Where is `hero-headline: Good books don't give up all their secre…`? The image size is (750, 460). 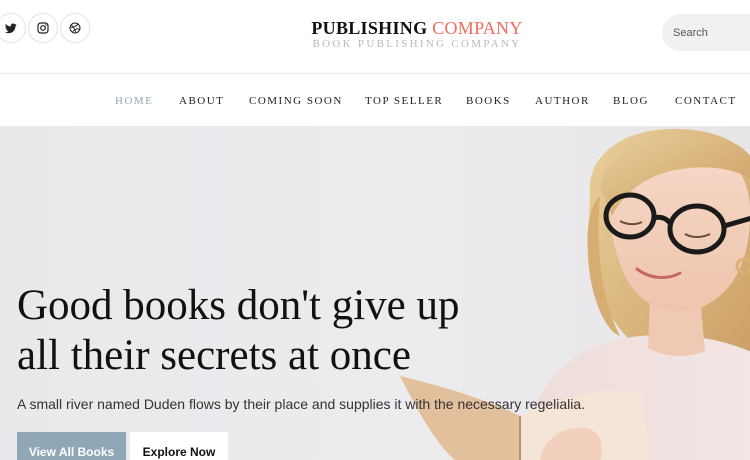
hero-headline: Good books don't give up all their secre… is located at coordinates (238, 331).